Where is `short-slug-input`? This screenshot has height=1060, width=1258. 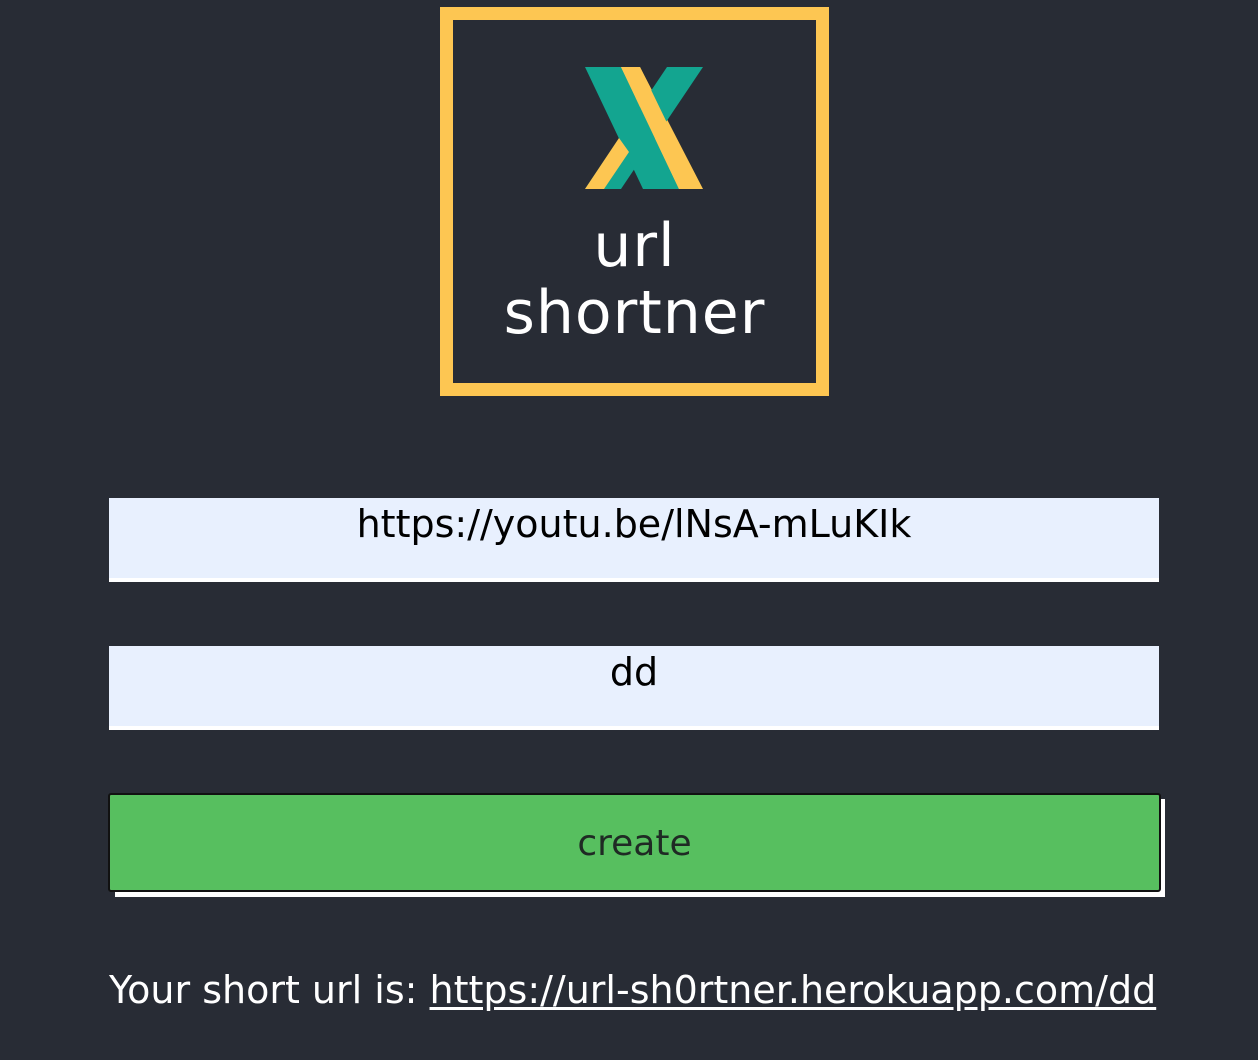 short-slug-input is located at coordinates (634, 688).